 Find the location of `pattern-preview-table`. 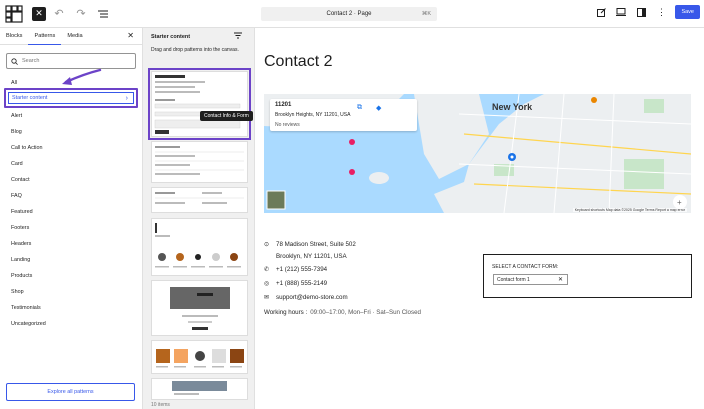

pattern-preview-table is located at coordinates (199, 198).